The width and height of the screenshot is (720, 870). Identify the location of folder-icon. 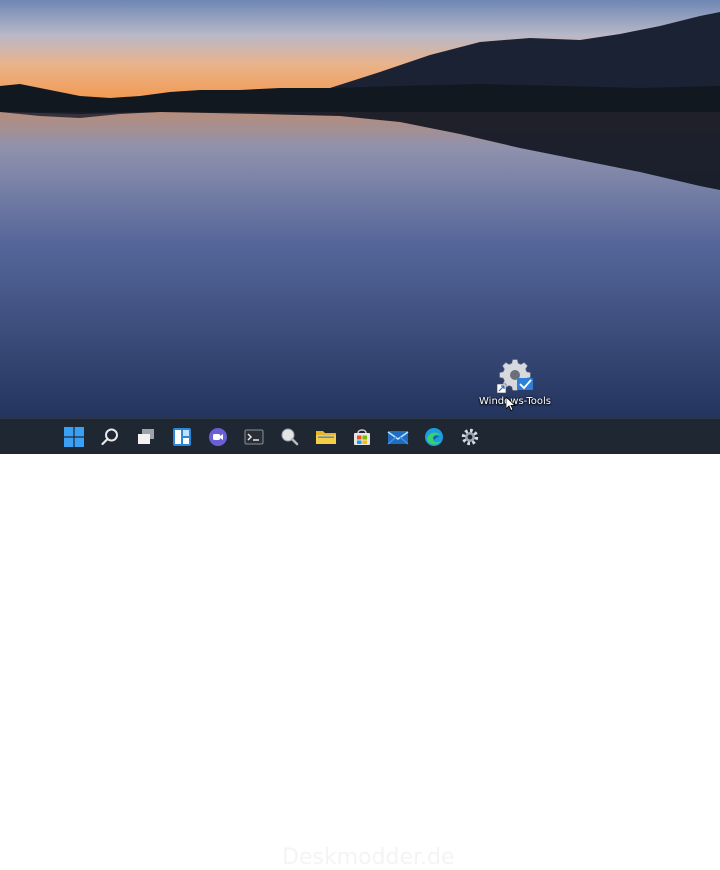
(326, 437).